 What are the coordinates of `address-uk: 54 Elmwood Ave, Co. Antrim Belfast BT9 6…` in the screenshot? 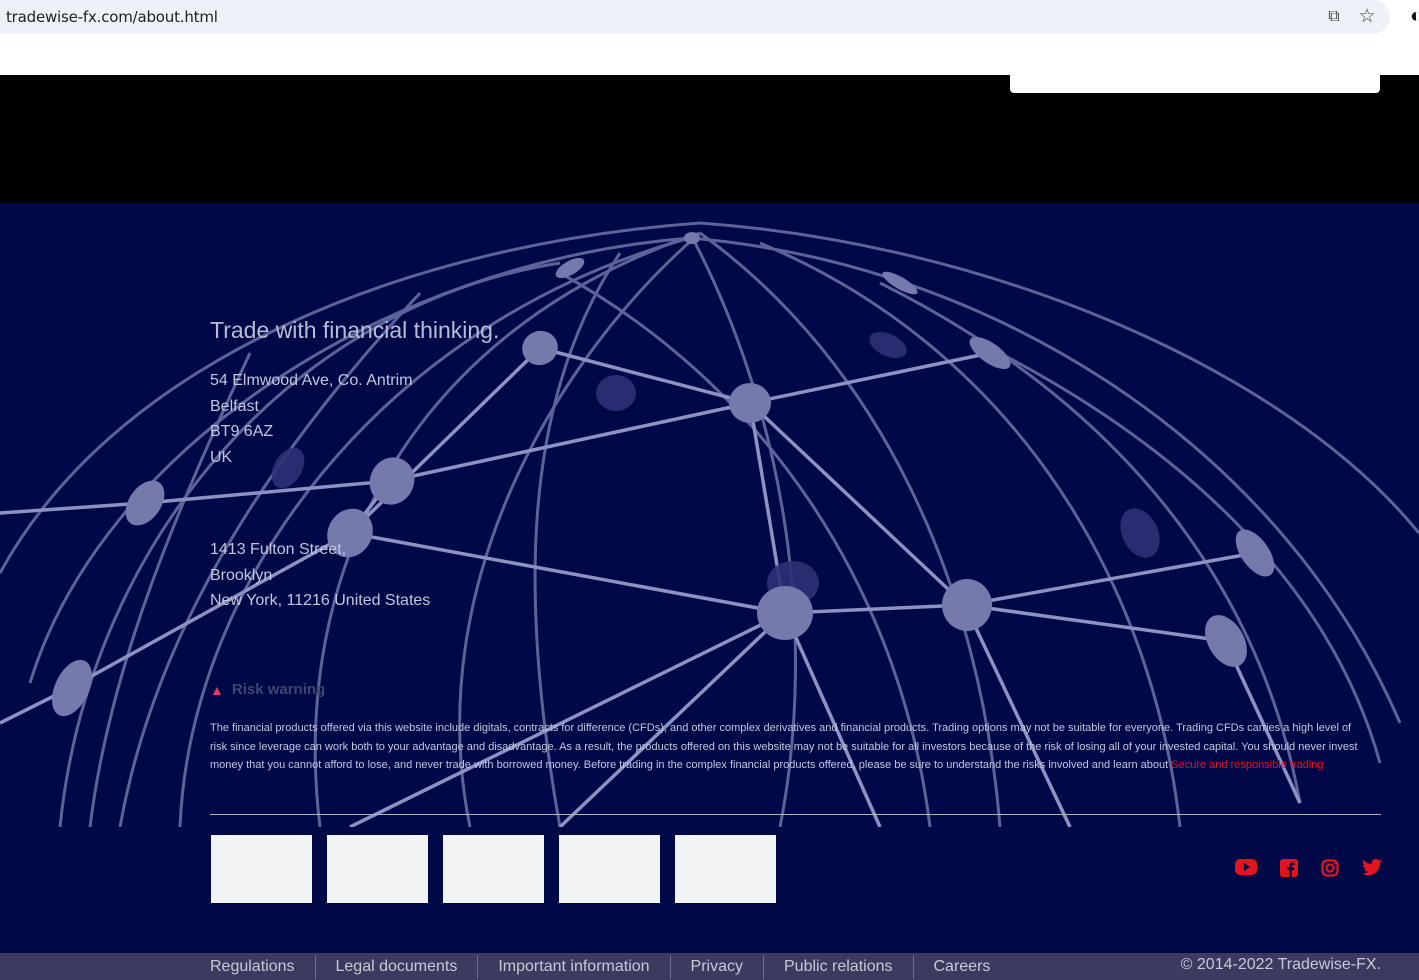 It's located at (311, 419).